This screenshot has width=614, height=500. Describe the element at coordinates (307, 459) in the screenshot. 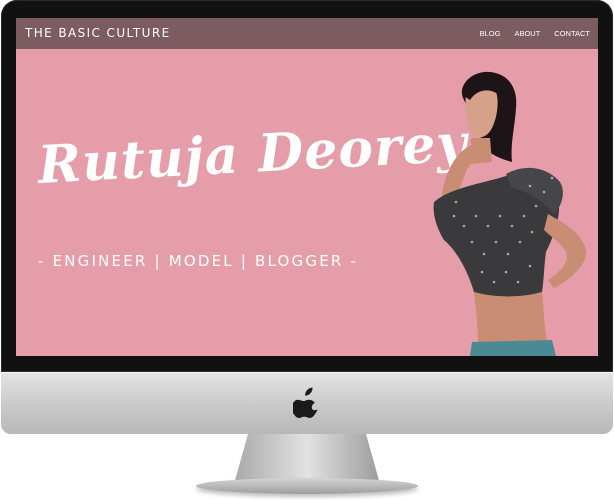

I see `monitor-stand-neck` at that location.